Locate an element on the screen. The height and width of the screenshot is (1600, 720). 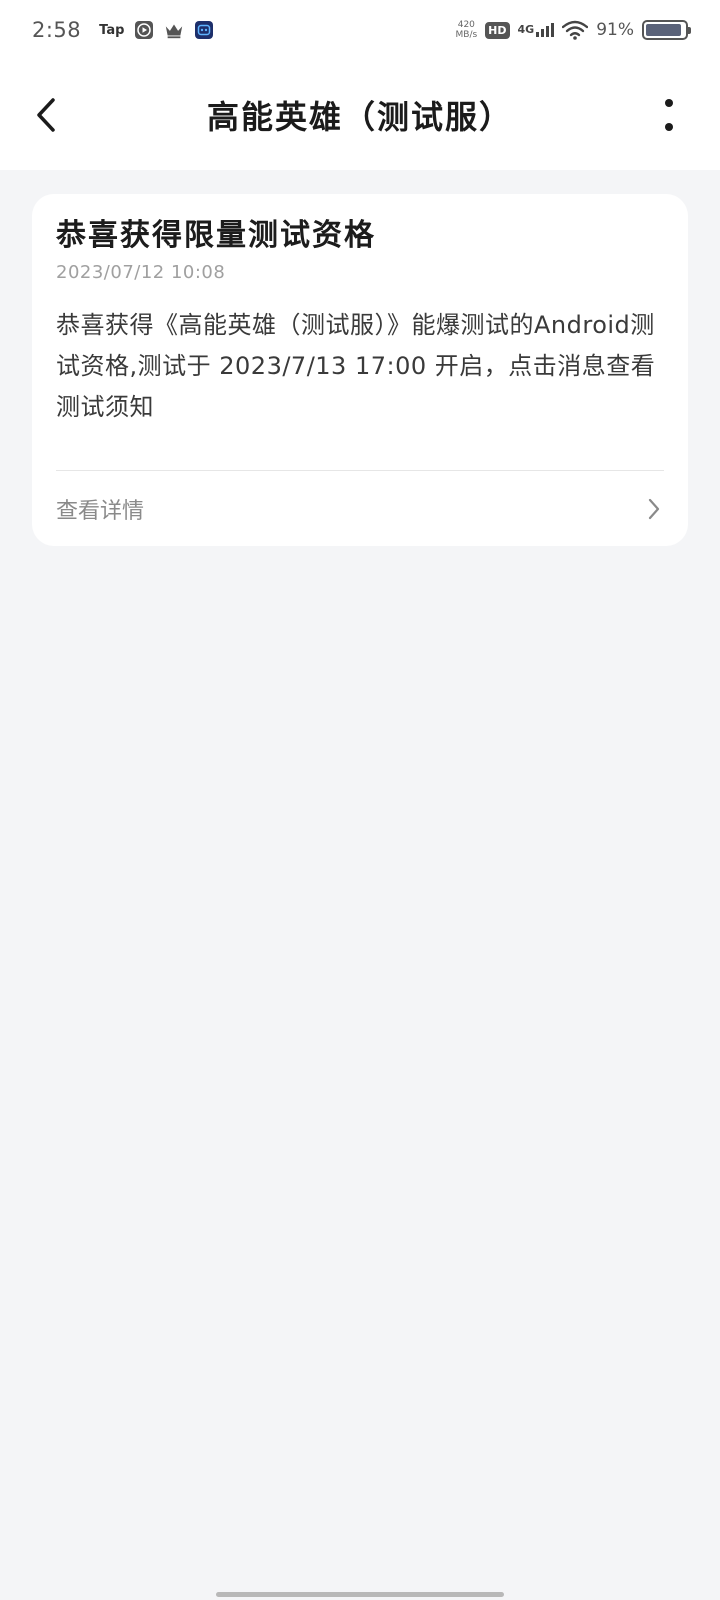
more-options-button is located at coordinates (669, 115).